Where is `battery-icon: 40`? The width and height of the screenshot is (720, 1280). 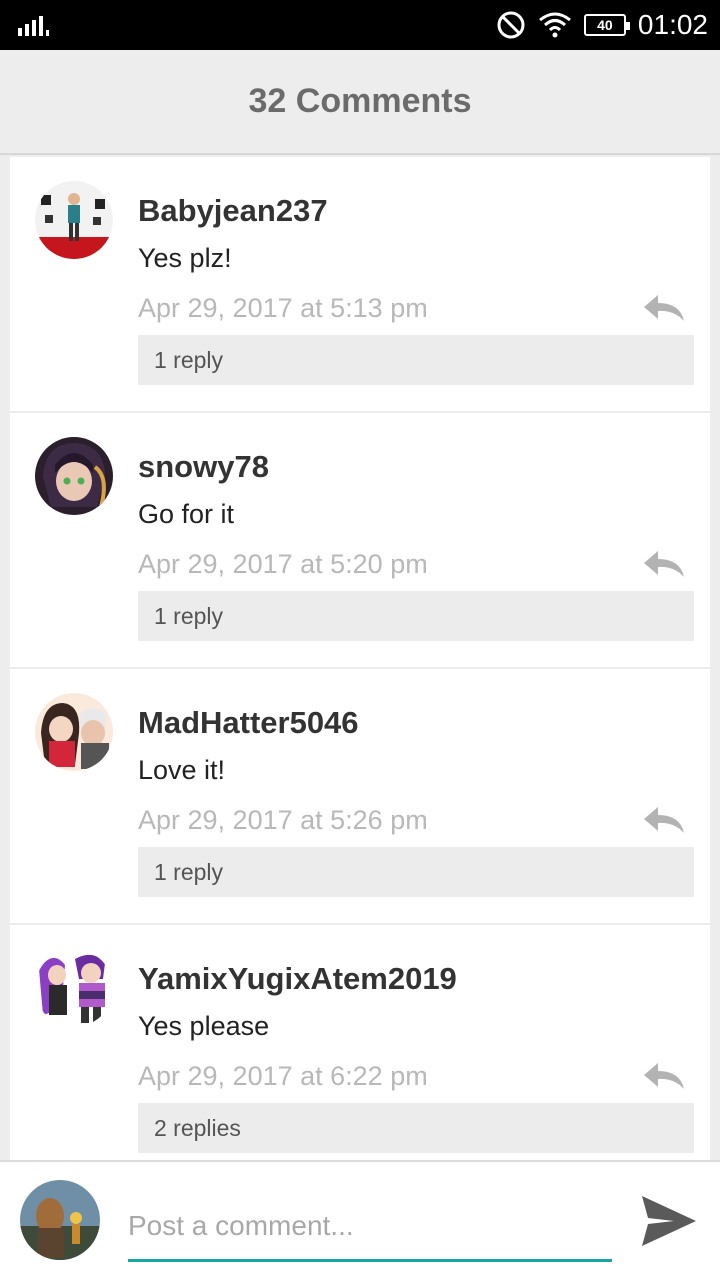
battery-icon: 40 is located at coordinates (606, 25).